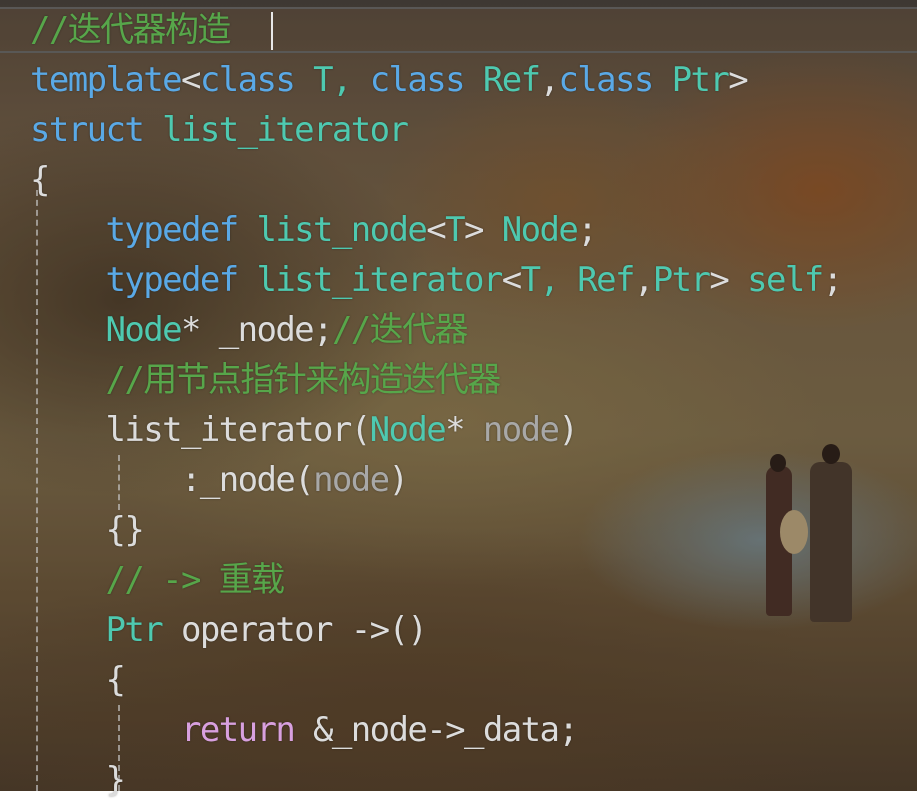  I want to click on code-token: }, so click(115, 780).